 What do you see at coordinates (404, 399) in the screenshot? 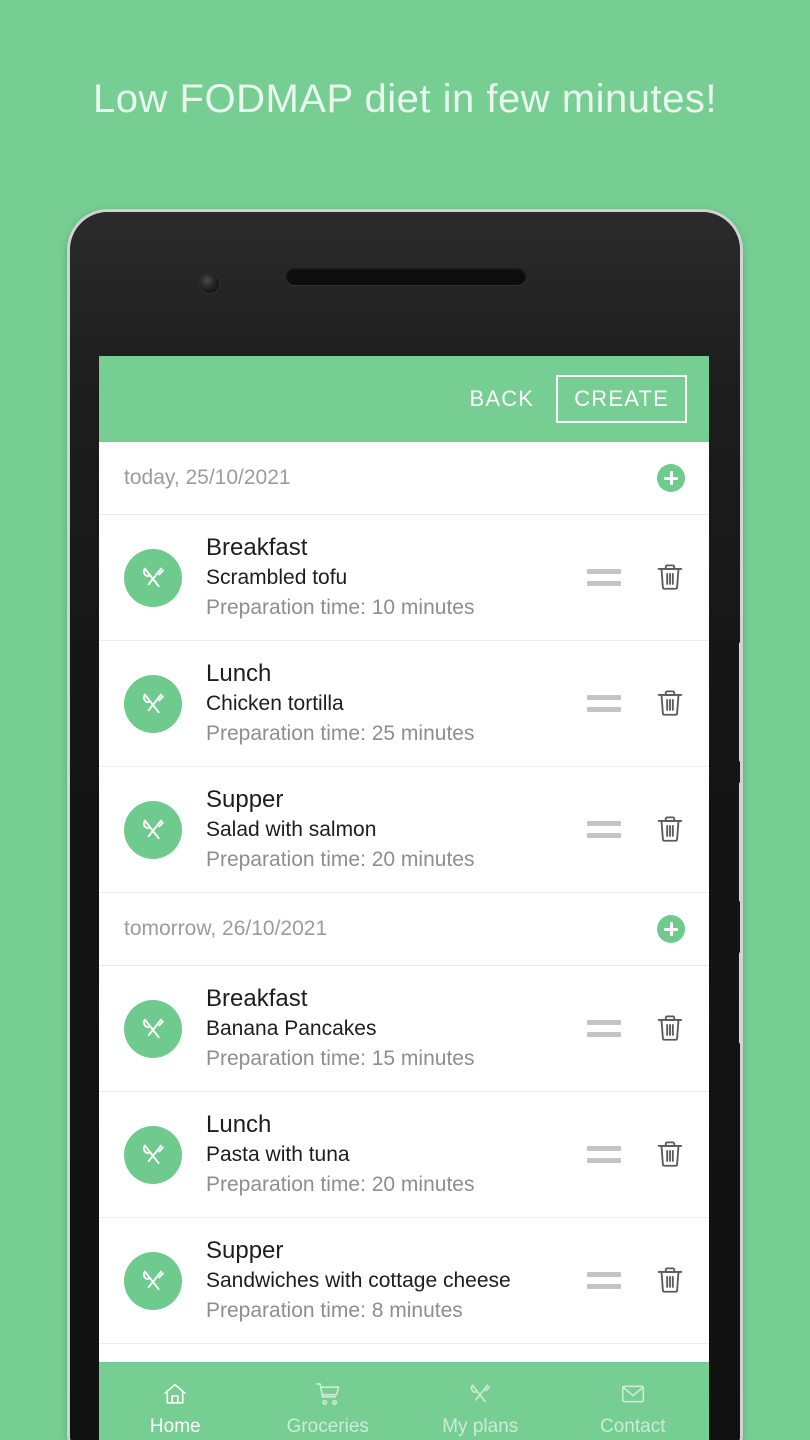
I see `app-bar: BACK CREATE` at bounding box center [404, 399].